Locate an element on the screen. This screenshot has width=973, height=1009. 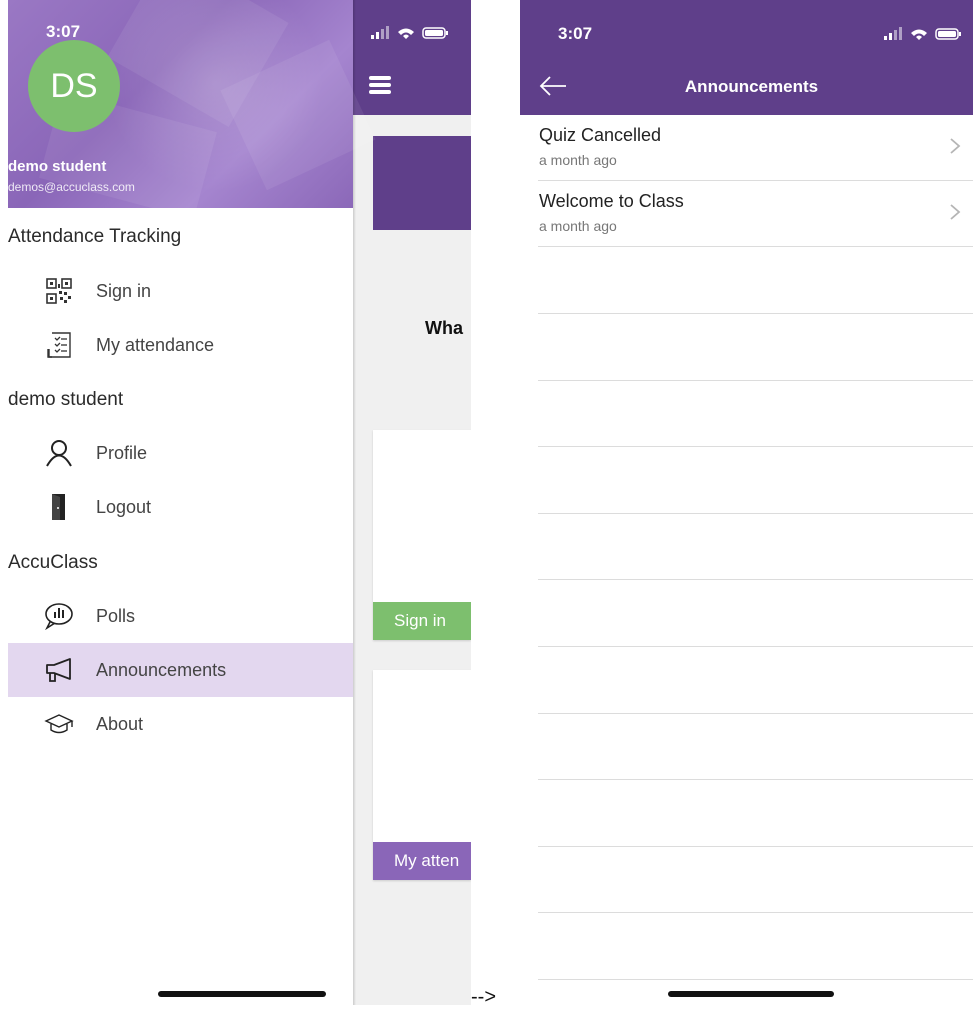
drawer-header: 3:07 DS demo student demos@accuclass.com is located at coordinates (192, 110).